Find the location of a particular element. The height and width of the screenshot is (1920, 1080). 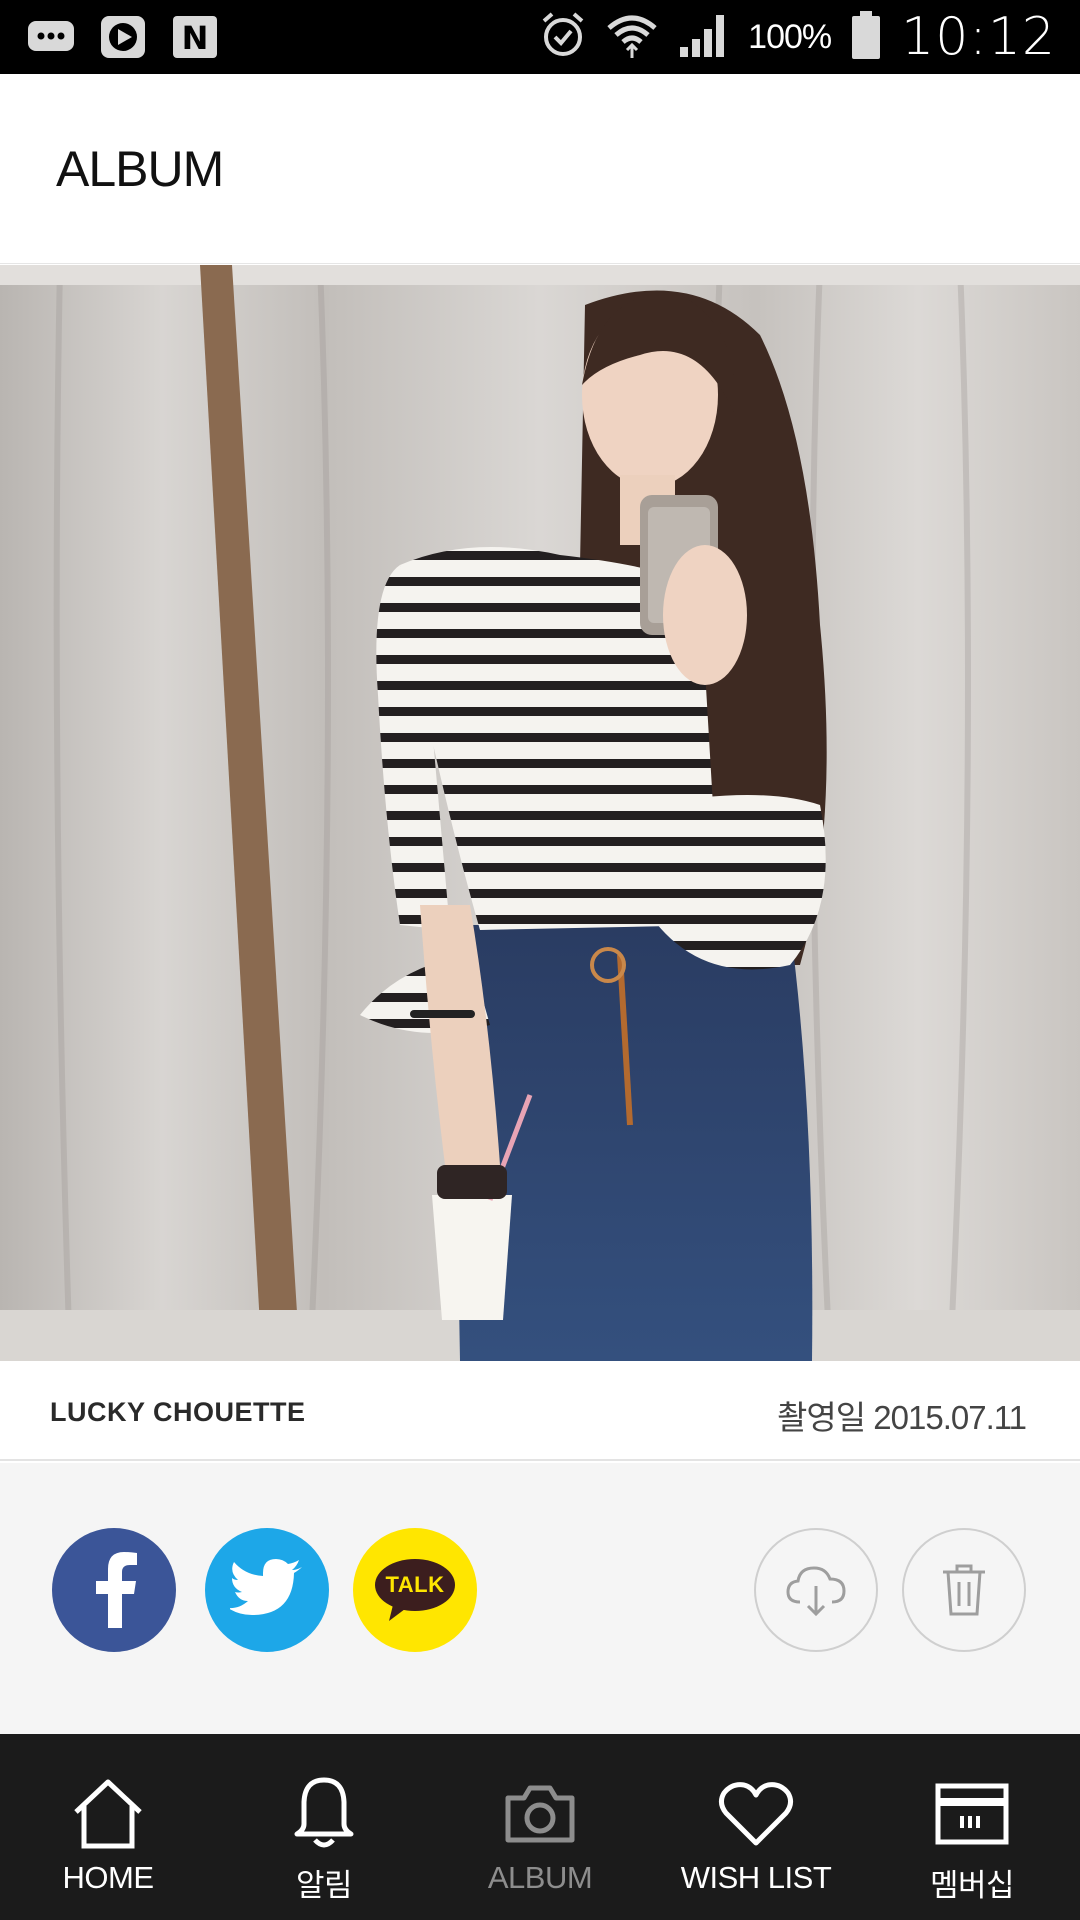

naver-n-icon: N is located at coordinates (195, 37).